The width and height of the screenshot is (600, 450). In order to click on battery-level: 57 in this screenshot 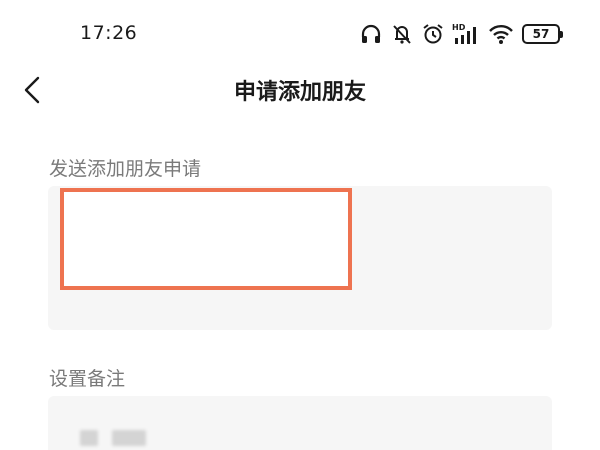, I will do `click(541, 34)`.